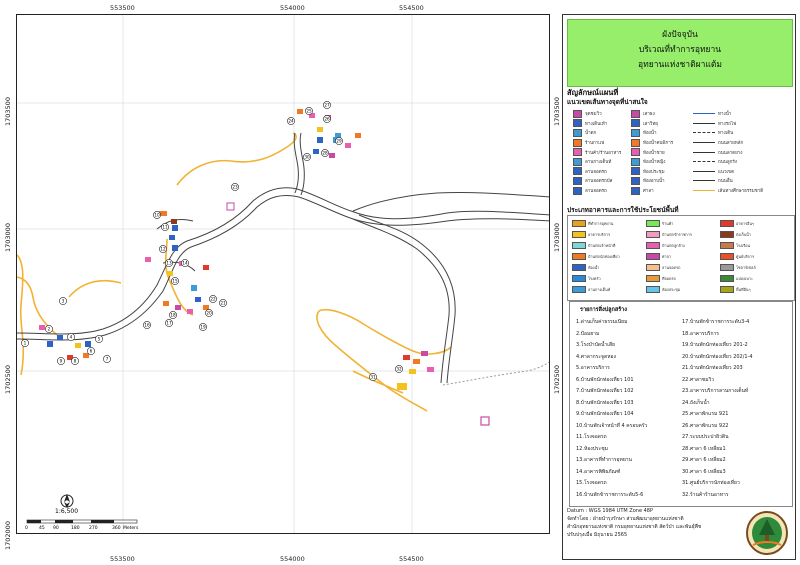  I want to click on structure-list-item: 31.ศูนย์บริการนักท่องเที่ยว, so click(711, 483).